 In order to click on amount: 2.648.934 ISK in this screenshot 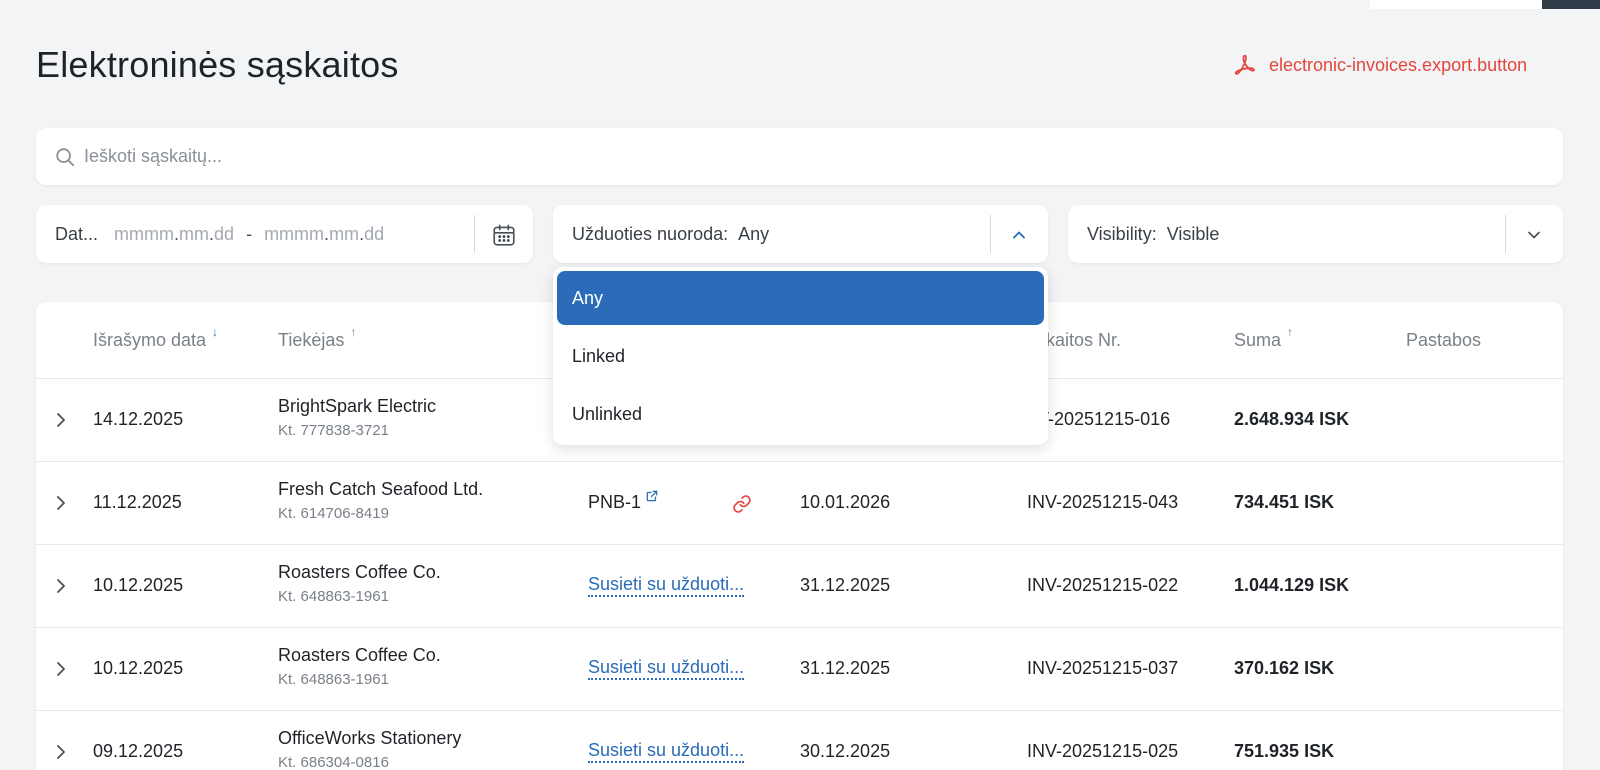, I will do `click(1292, 419)`.